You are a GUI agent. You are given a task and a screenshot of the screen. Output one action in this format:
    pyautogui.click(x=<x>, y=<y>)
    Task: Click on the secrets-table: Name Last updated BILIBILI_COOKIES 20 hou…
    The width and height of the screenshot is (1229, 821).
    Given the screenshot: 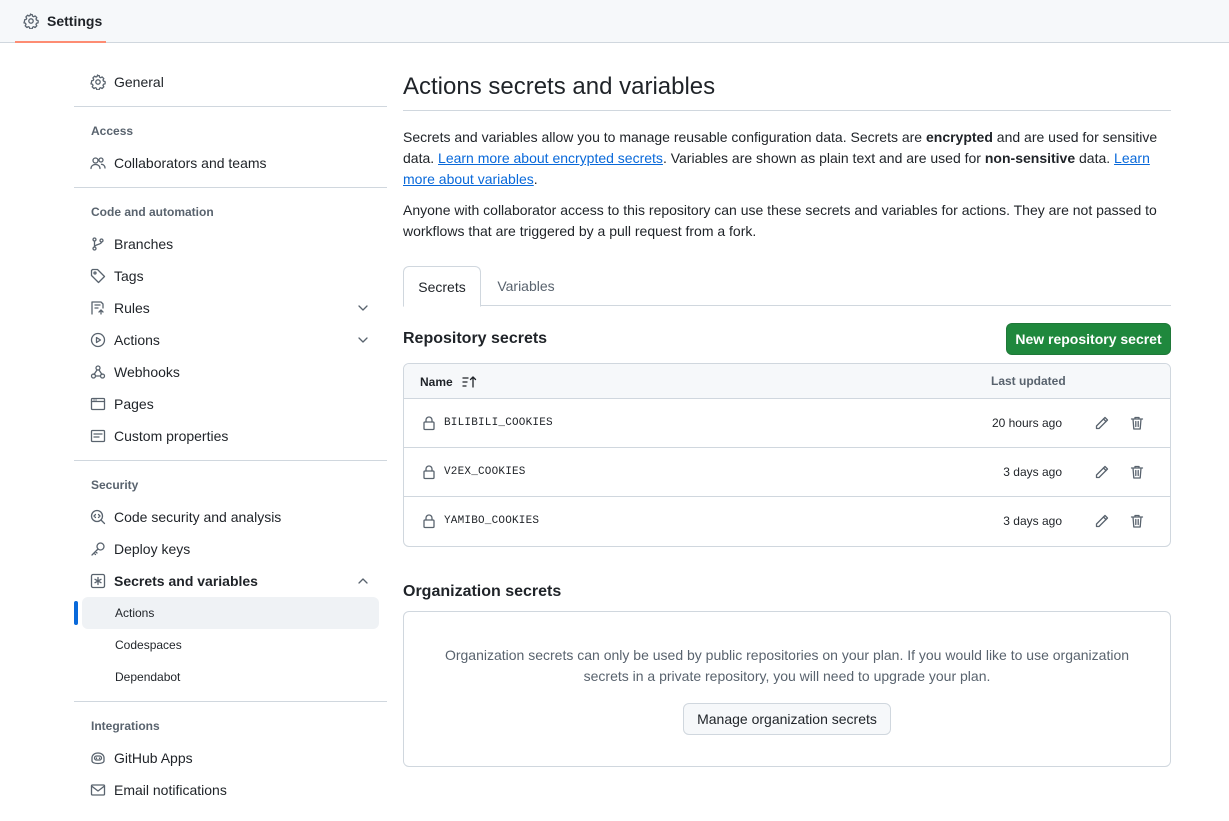 What is the action you would take?
    pyautogui.click(x=787, y=455)
    